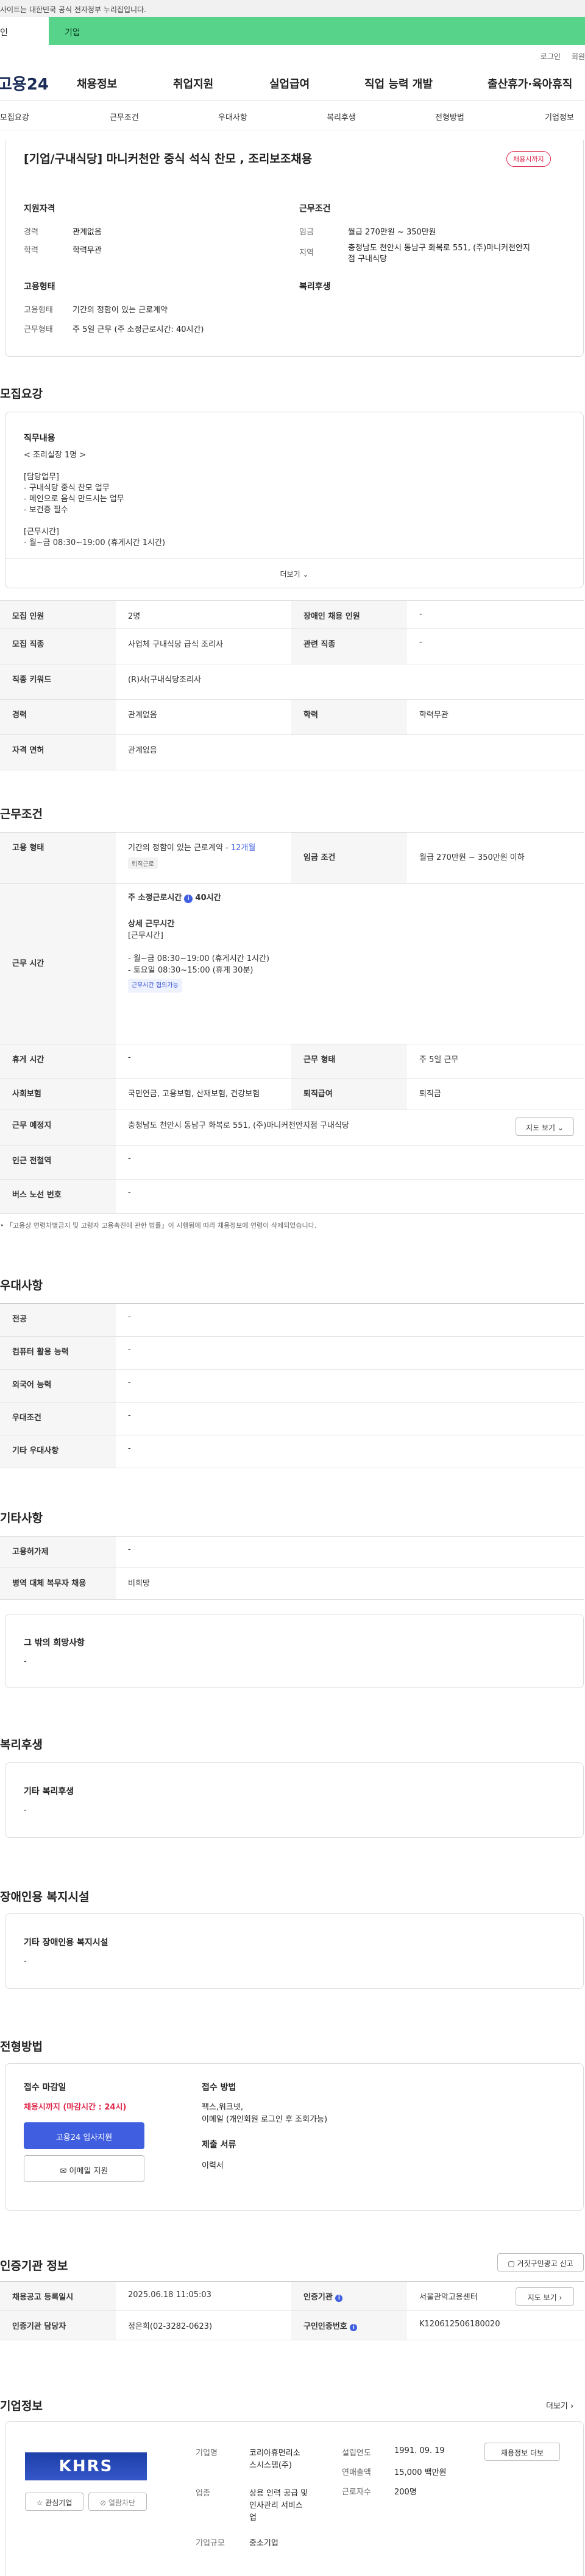 The width and height of the screenshot is (585, 2576). I want to click on table-row: 고용허가제 -, so click(292, 1552).